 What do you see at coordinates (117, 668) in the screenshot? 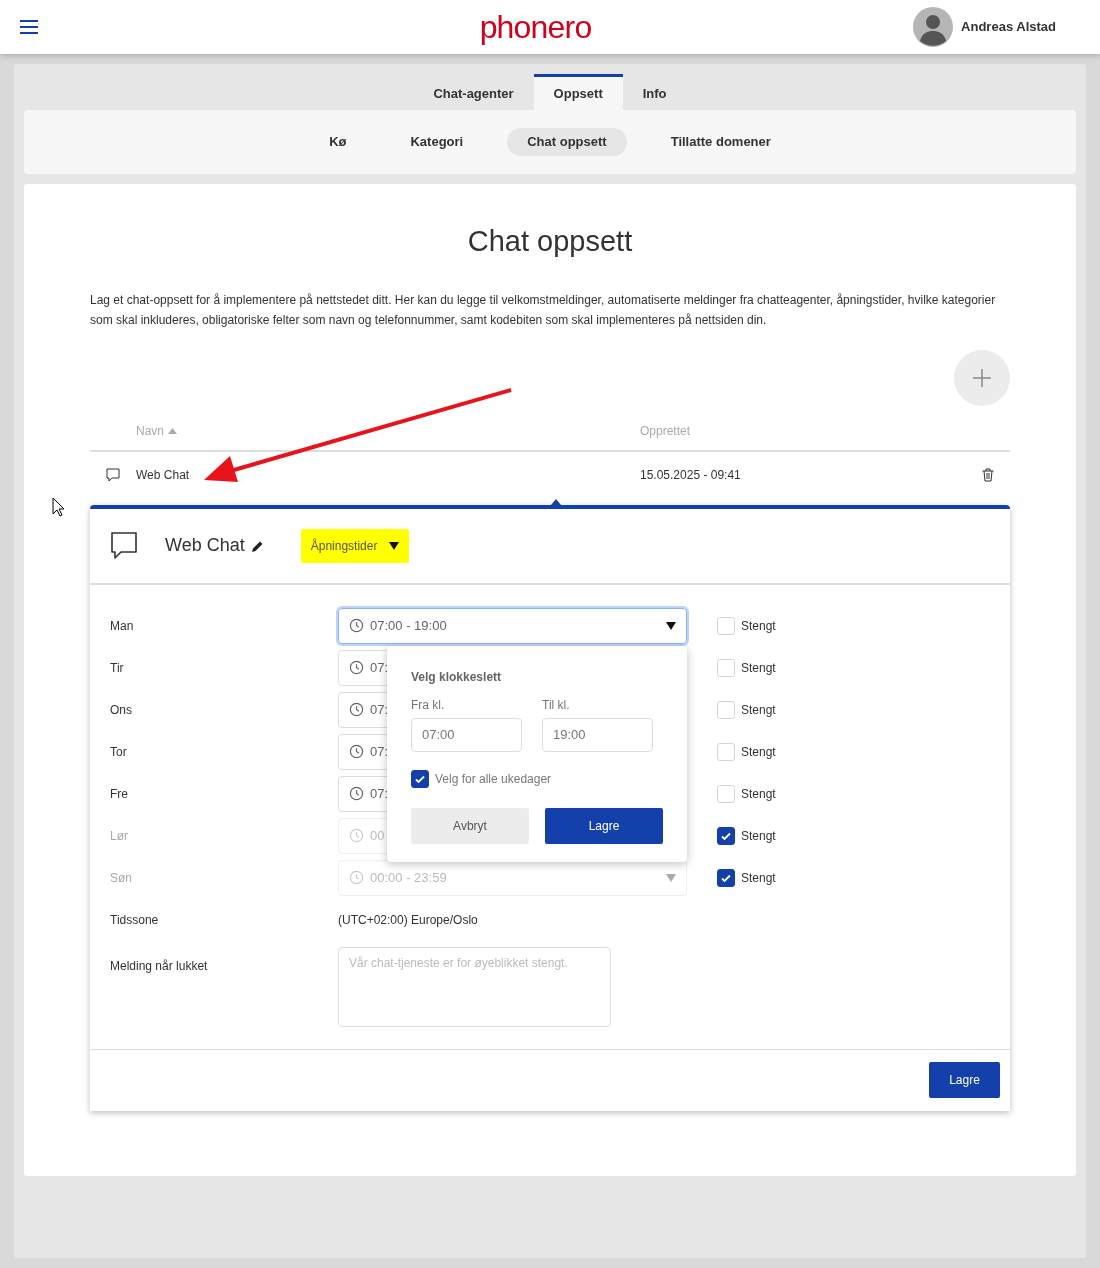
I see `day-label: Tir` at bounding box center [117, 668].